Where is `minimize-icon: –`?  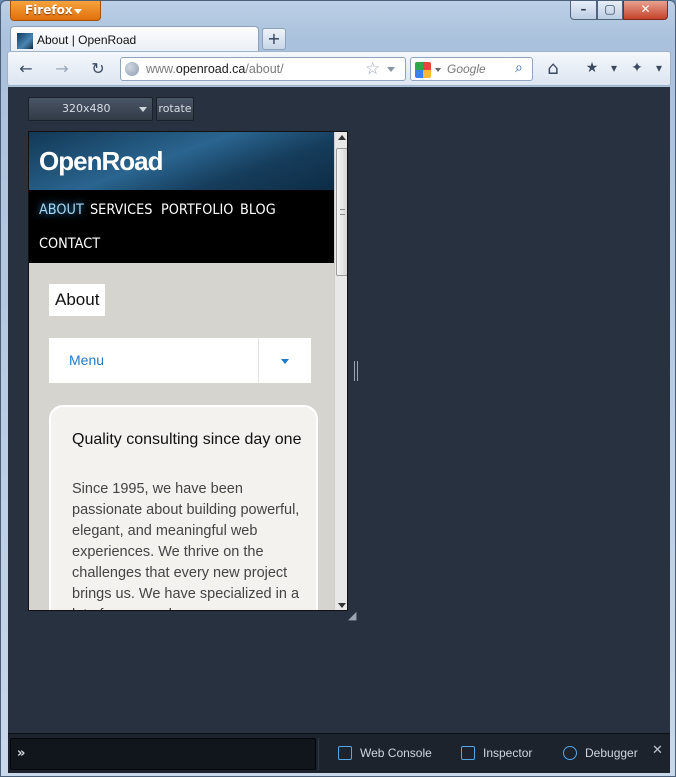 minimize-icon: – is located at coordinates (583, 9).